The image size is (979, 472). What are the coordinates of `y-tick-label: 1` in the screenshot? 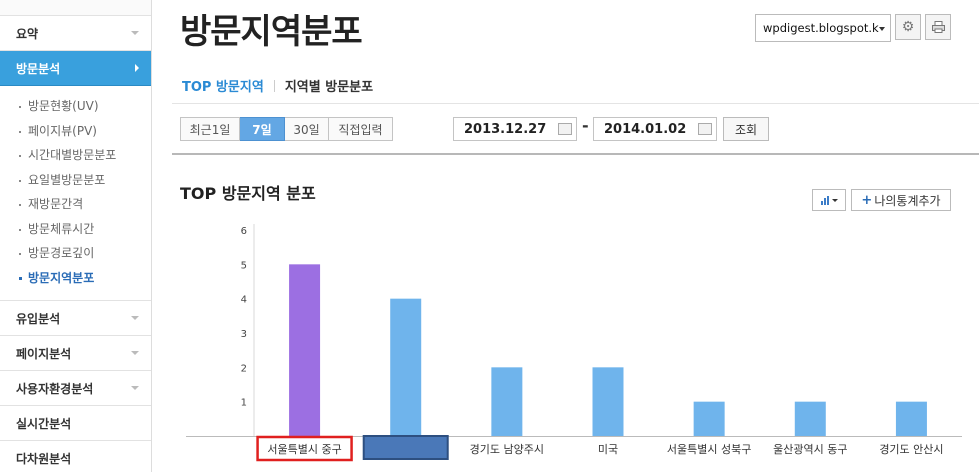 It's located at (244, 403).